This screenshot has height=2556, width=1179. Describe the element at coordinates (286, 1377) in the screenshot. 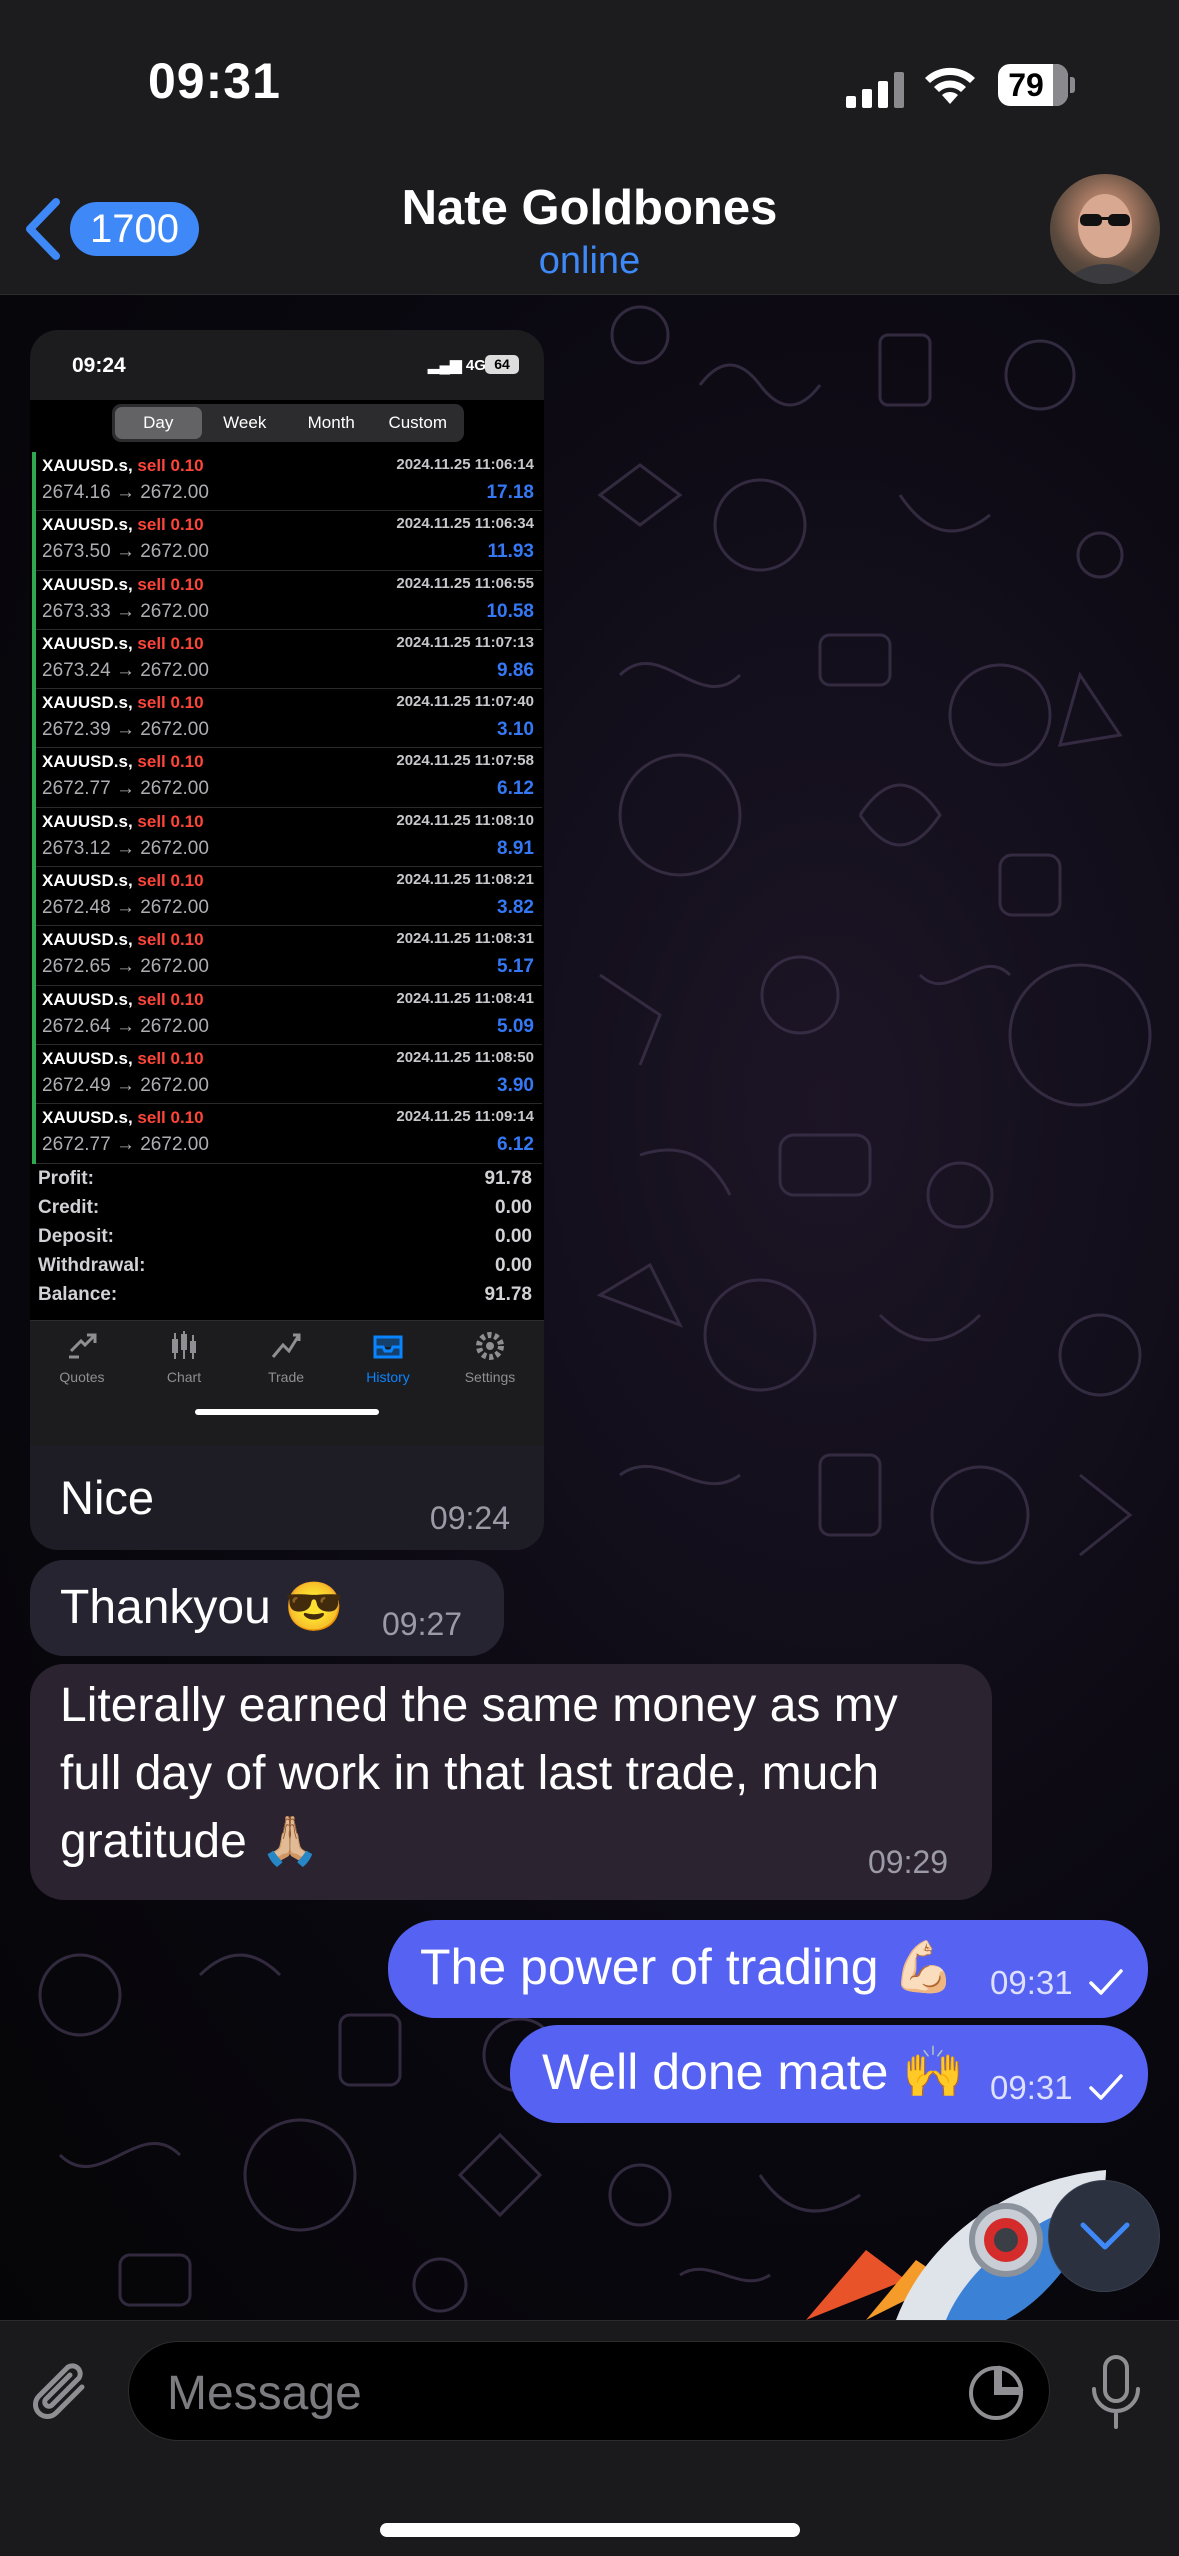

I see `tab-trade-label: Trade` at that location.